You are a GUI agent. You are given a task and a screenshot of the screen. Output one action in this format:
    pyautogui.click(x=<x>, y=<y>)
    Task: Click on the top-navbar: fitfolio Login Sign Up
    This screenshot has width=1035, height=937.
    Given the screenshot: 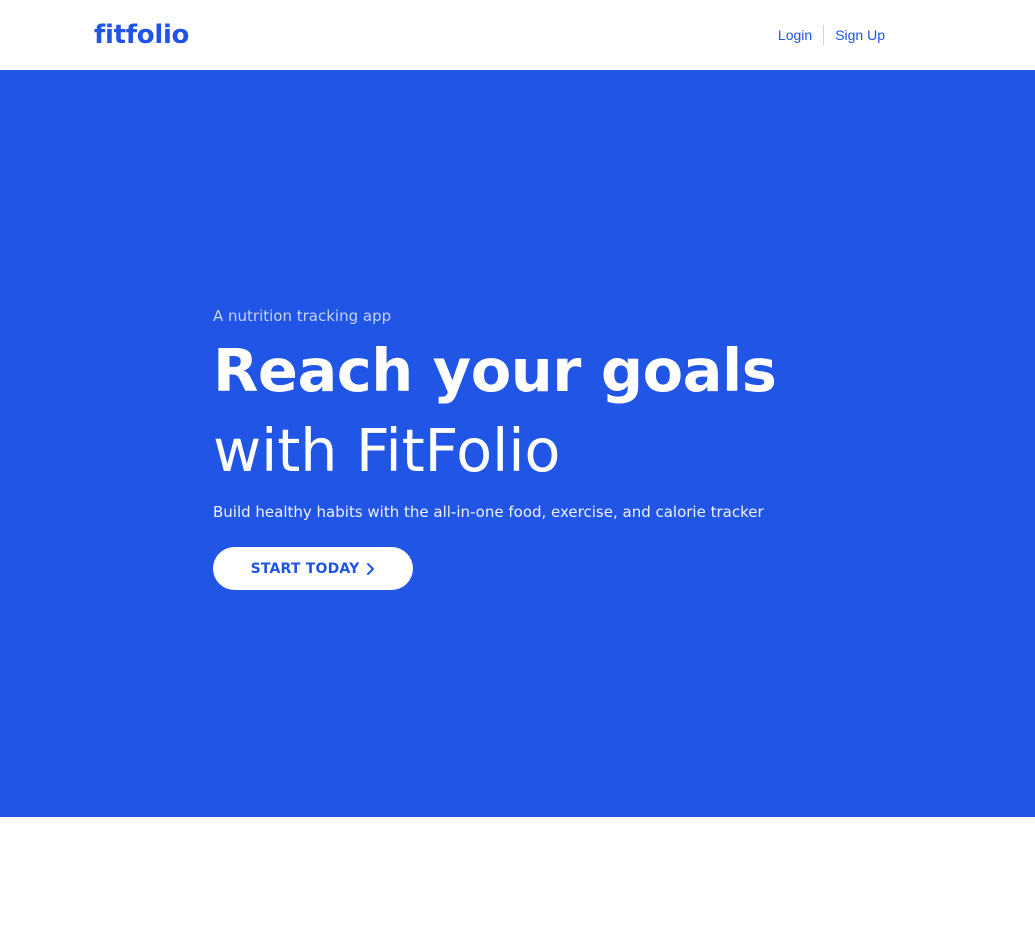 What is the action you would take?
    pyautogui.click(x=517, y=35)
    